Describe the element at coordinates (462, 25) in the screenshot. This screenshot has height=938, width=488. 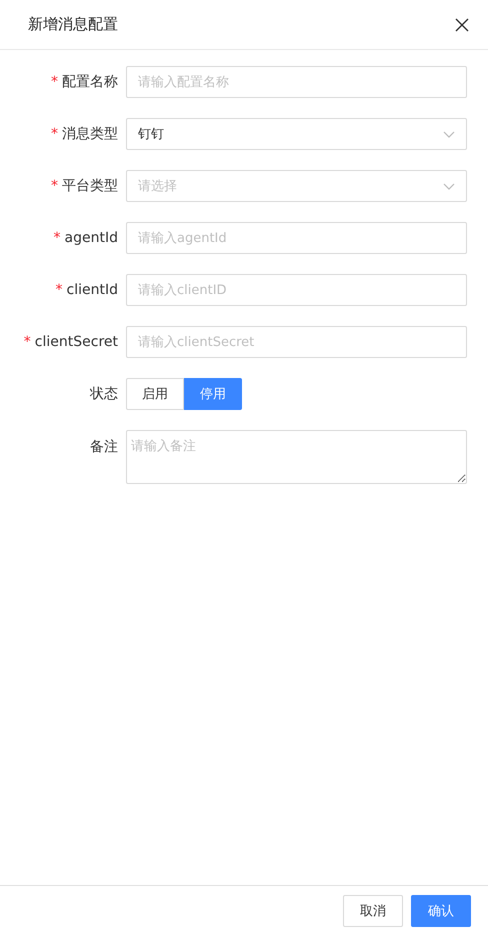
I see `close-icon` at that location.